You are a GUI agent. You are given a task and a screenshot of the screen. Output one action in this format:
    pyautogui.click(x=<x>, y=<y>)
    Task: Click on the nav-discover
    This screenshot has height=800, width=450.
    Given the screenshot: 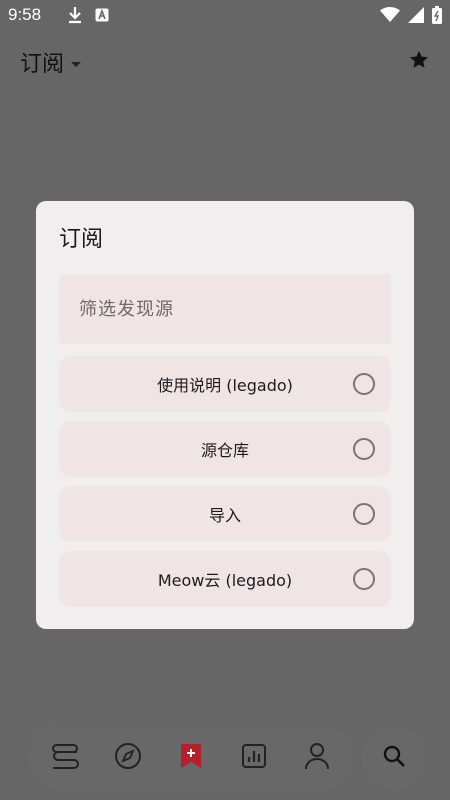 What is the action you would take?
    pyautogui.click(x=128, y=758)
    